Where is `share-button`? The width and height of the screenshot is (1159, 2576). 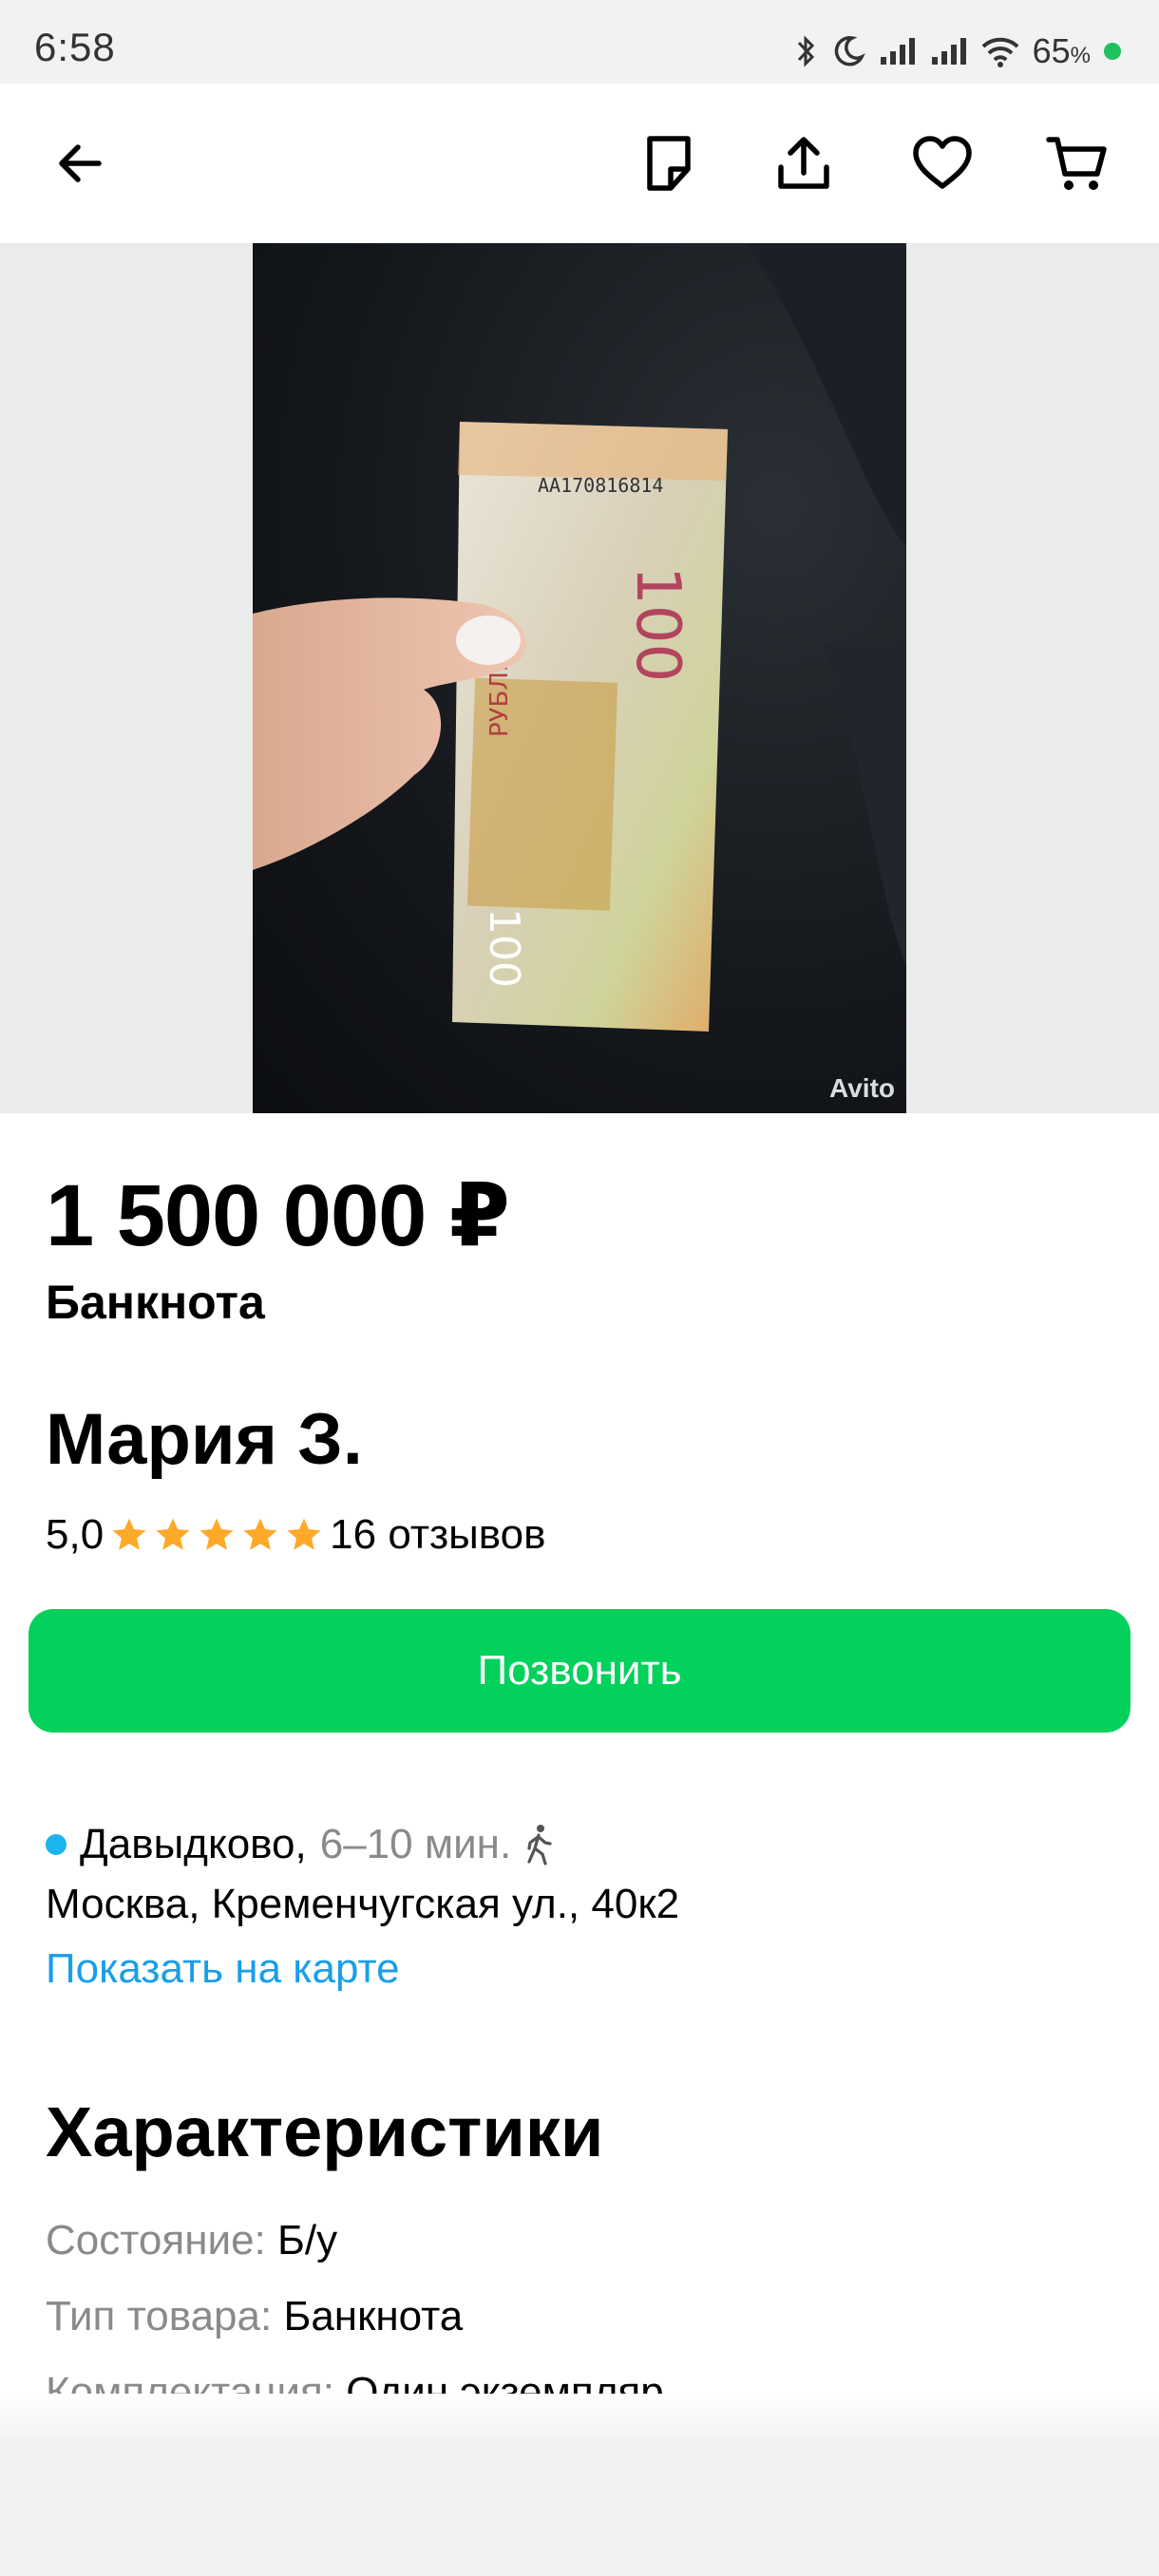 share-button is located at coordinates (803, 163).